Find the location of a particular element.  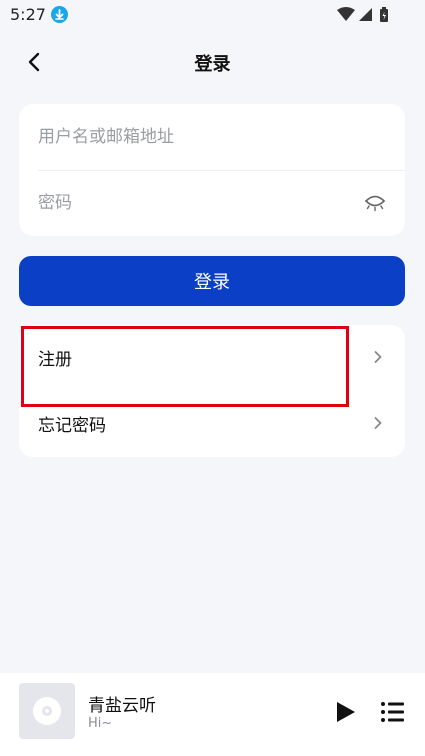

page-title: 登录 is located at coordinates (212, 64).